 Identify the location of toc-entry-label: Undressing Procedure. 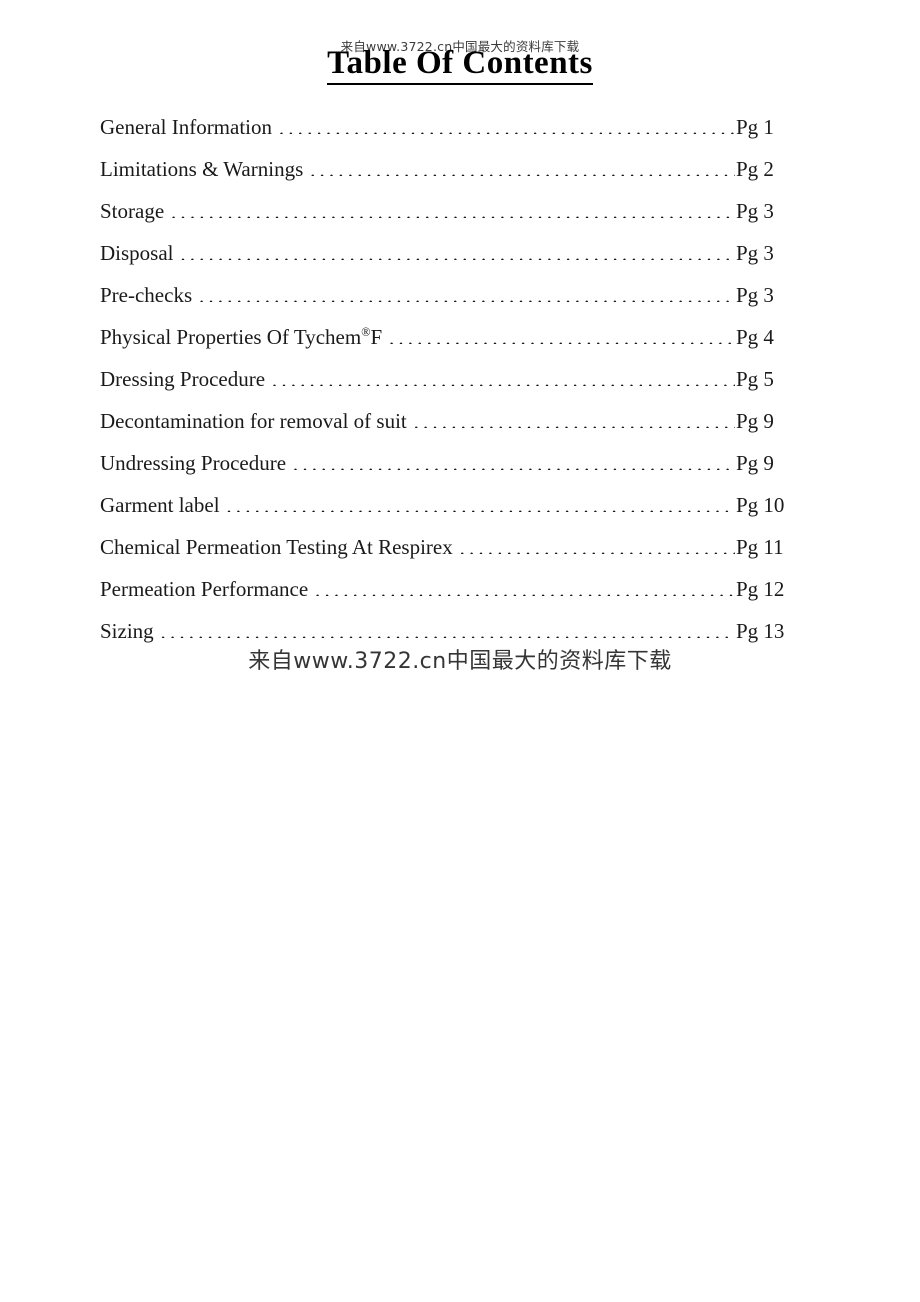
(193, 463).